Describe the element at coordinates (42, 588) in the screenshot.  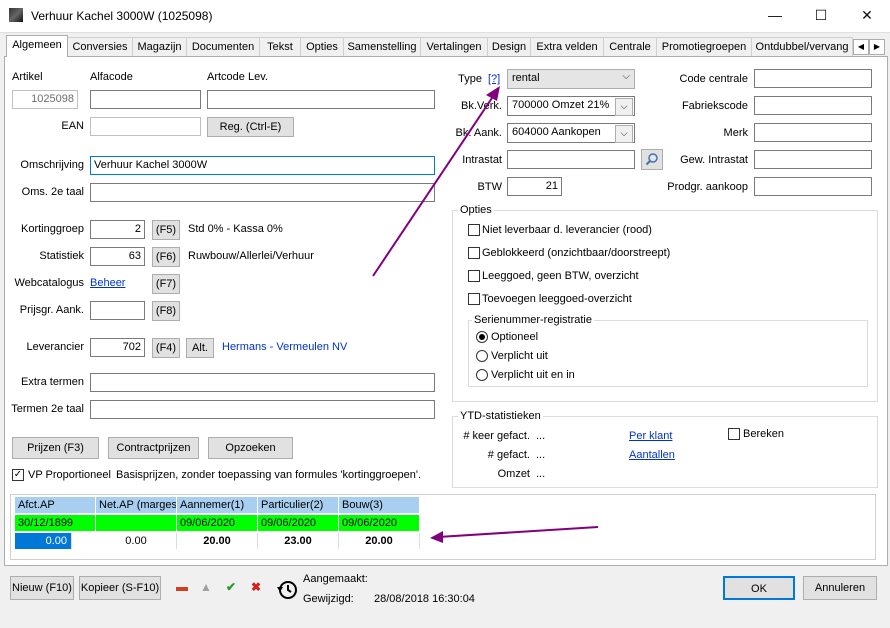
I see `nieuw-button: Nieuw (F10)` at that location.